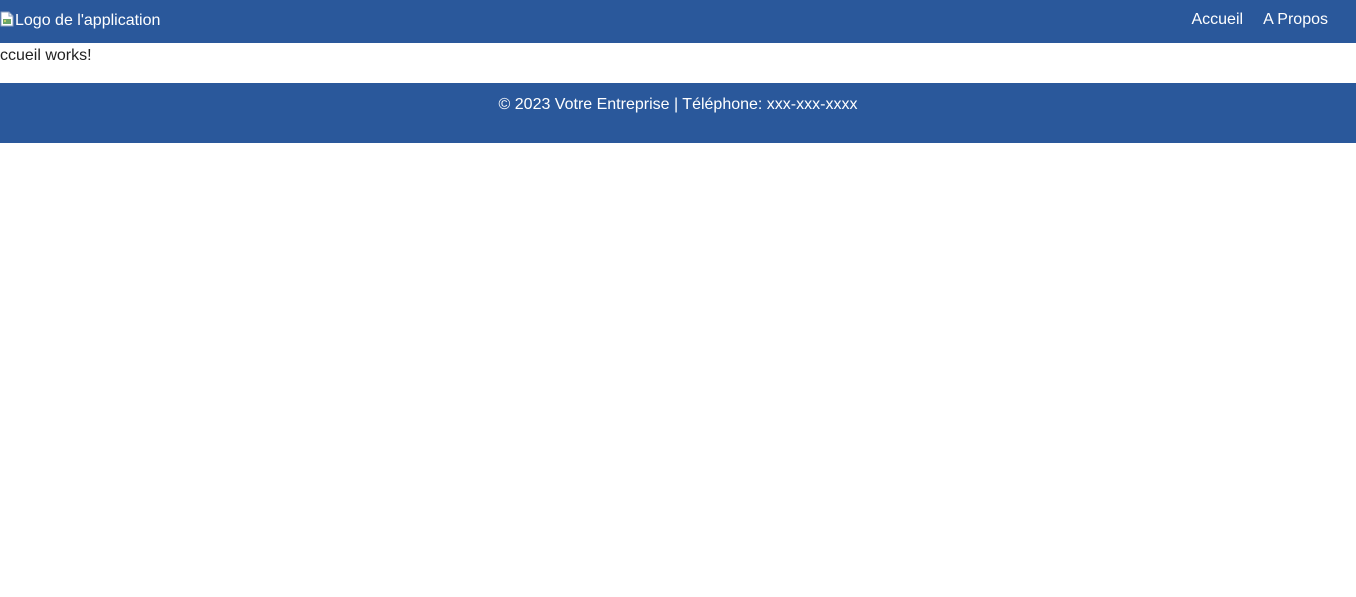 The image size is (1356, 597). I want to click on app-logo: Logo de l'application, so click(80, 21).